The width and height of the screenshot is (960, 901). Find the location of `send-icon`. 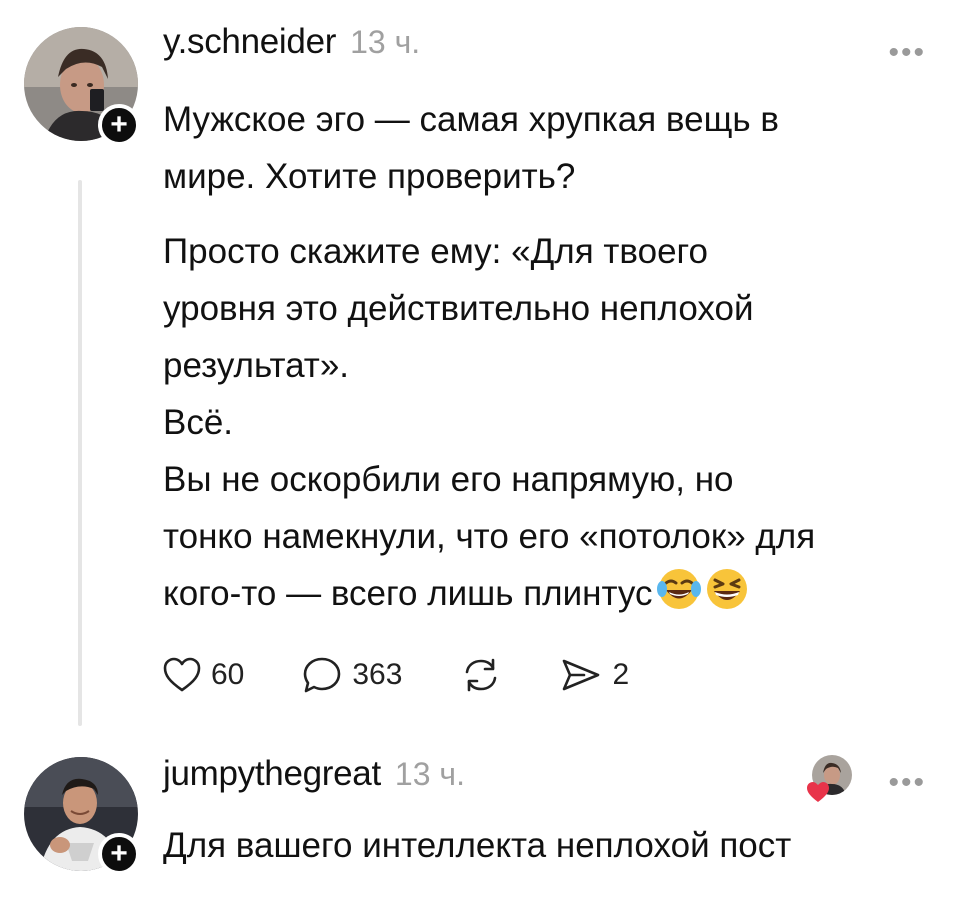

send-icon is located at coordinates (581, 675).